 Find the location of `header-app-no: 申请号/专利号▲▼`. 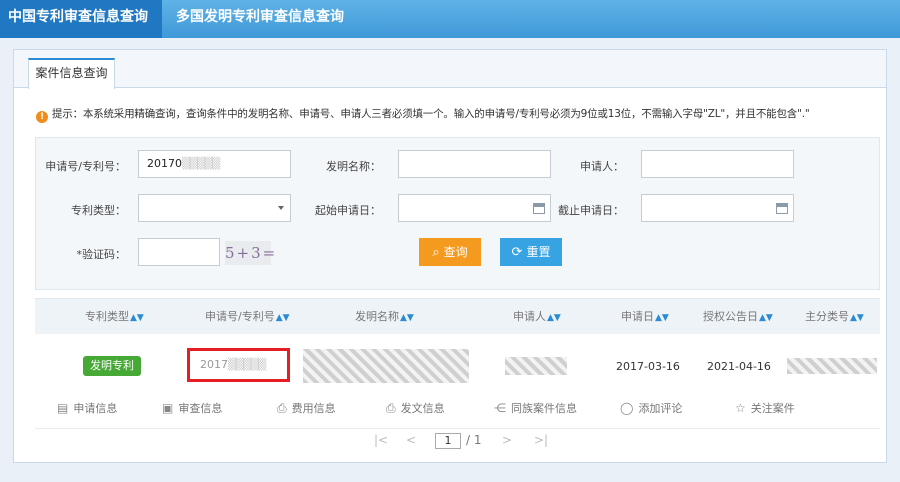

header-app-no: 申请号/专利号▲▼ is located at coordinates (247, 317).